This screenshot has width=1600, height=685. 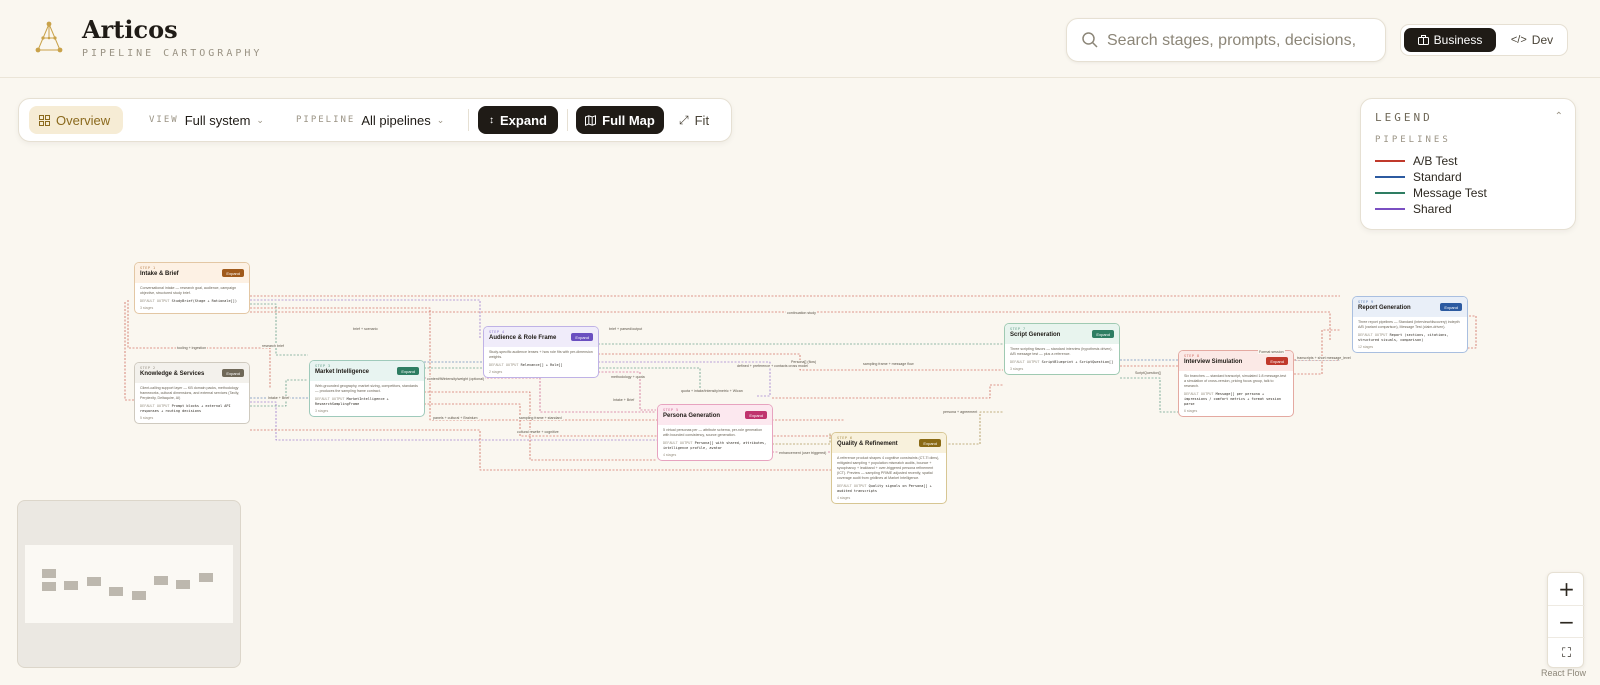 What do you see at coordinates (260, 119) in the screenshot?
I see `chevron-down-icon: ⌄` at bounding box center [260, 119].